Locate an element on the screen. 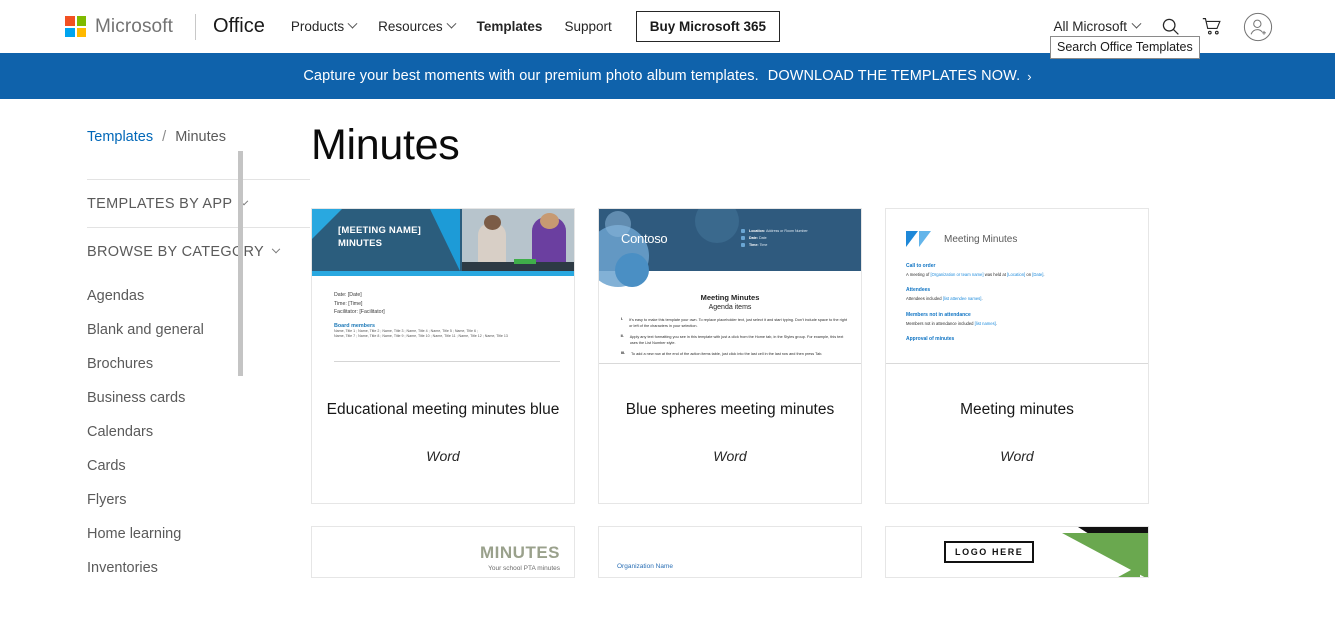 The width and height of the screenshot is (1335, 633). sidebar-scrollbar-thumb is located at coordinates (240, 263).